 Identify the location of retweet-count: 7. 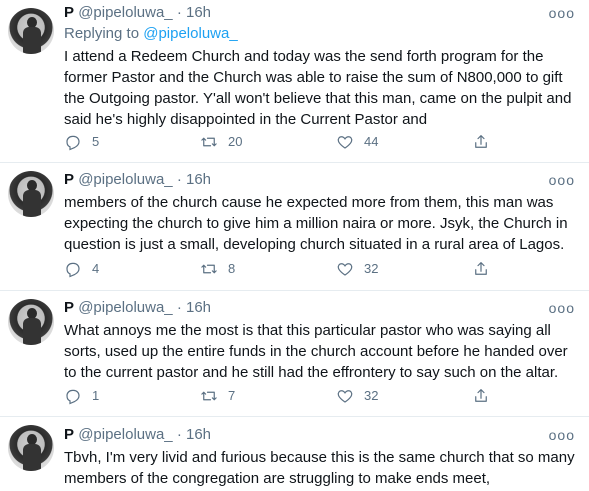
(232, 395).